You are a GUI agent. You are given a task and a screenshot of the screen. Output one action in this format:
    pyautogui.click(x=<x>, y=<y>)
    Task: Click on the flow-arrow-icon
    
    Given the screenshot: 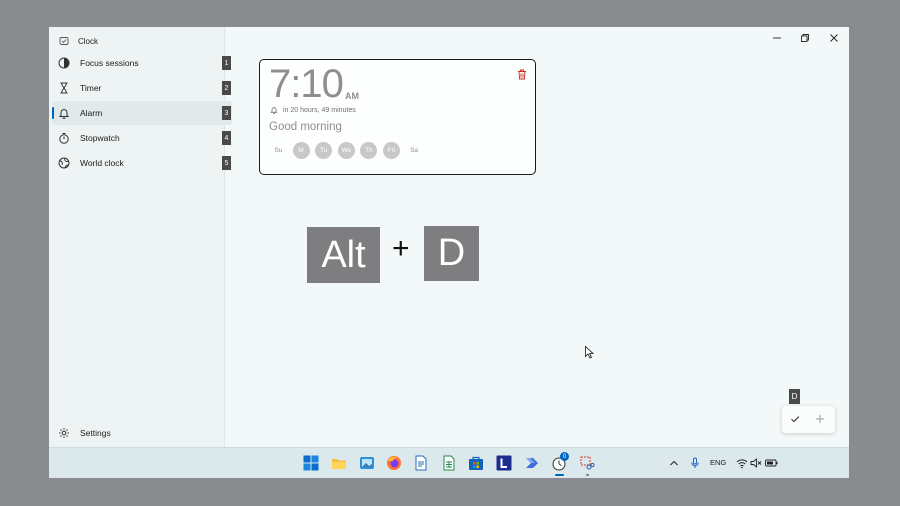 What is the action you would take?
    pyautogui.click(x=532, y=463)
    